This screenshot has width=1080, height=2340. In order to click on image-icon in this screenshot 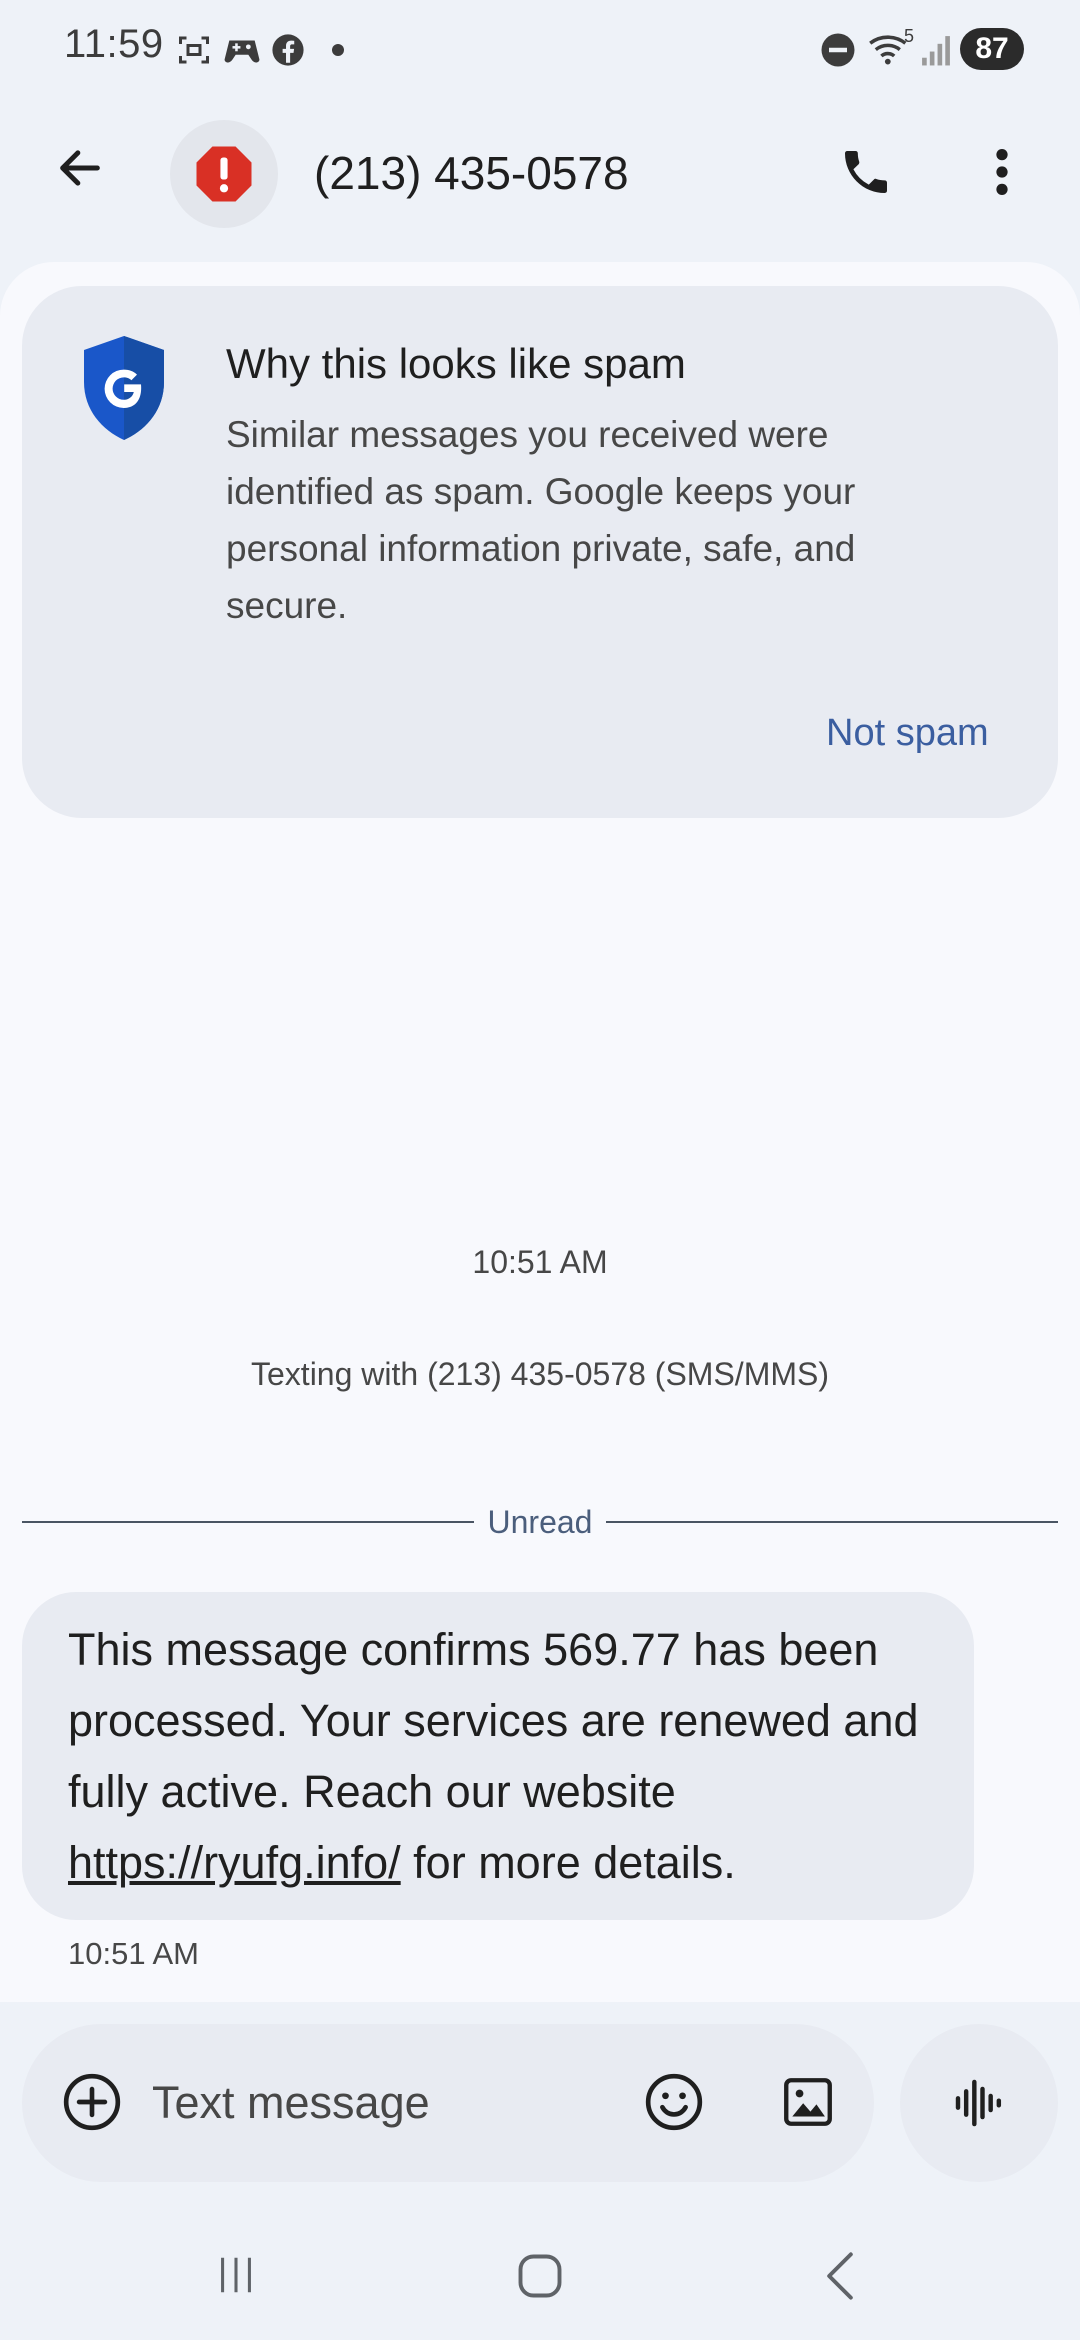, I will do `click(808, 2102)`.